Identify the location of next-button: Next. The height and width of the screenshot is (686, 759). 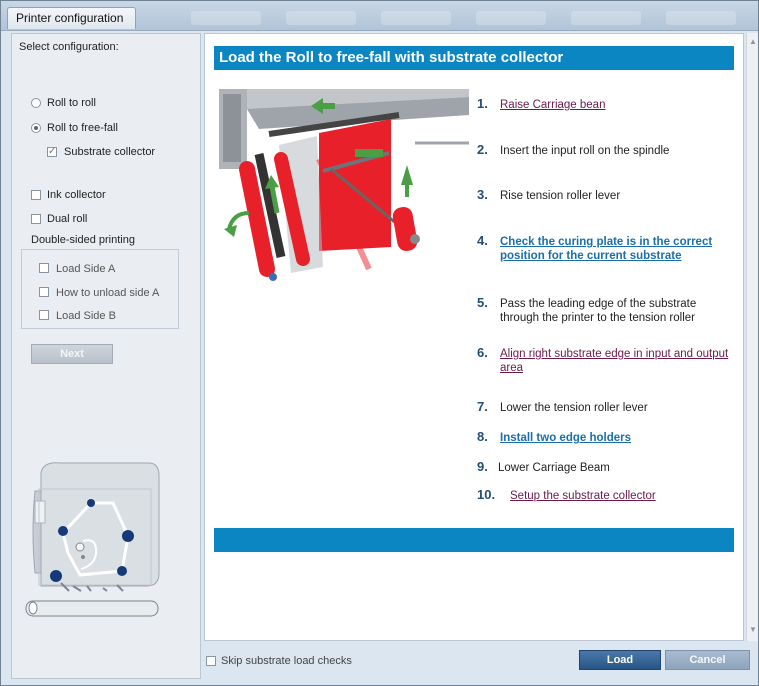
(72, 354).